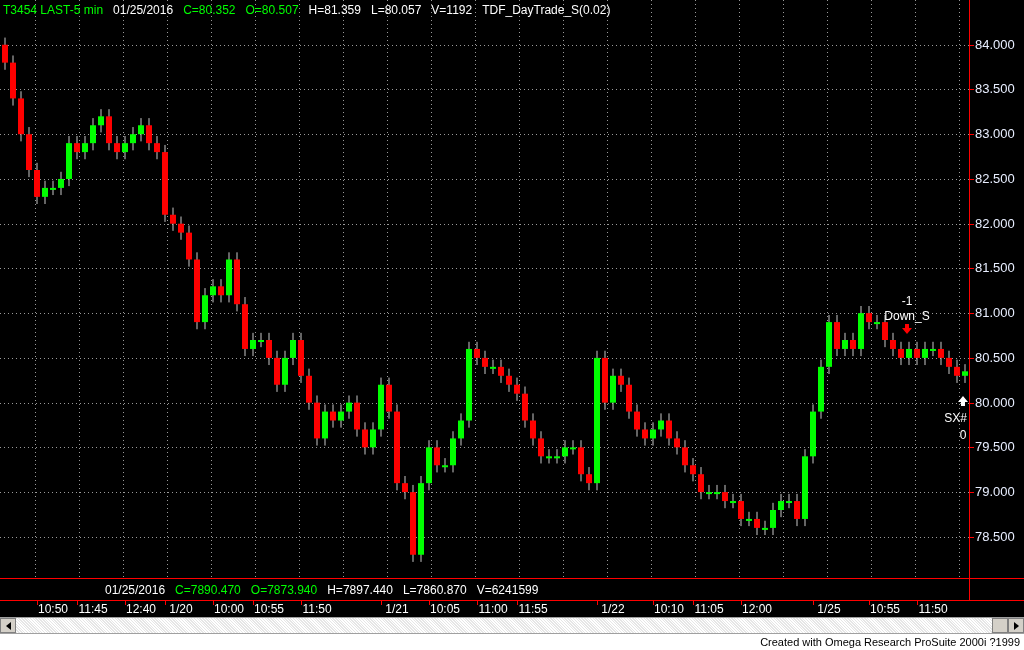 The width and height of the screenshot is (1024, 650). Describe the element at coordinates (995, 44) in the screenshot. I see `price-label: 84.000` at that location.